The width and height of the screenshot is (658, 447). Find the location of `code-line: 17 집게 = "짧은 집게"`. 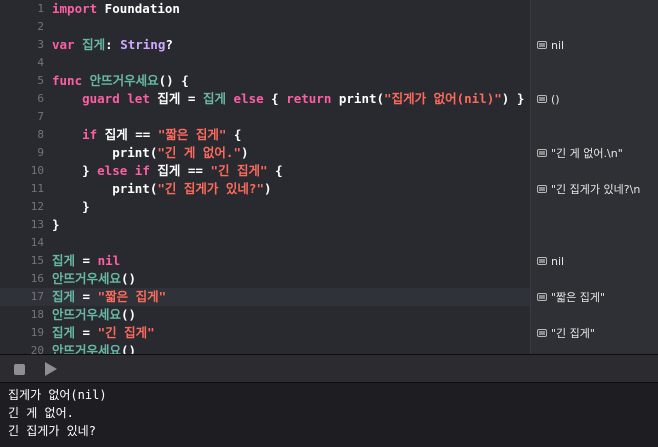

code-line: 17 집게 = "짧은 집게" is located at coordinates (265, 297).